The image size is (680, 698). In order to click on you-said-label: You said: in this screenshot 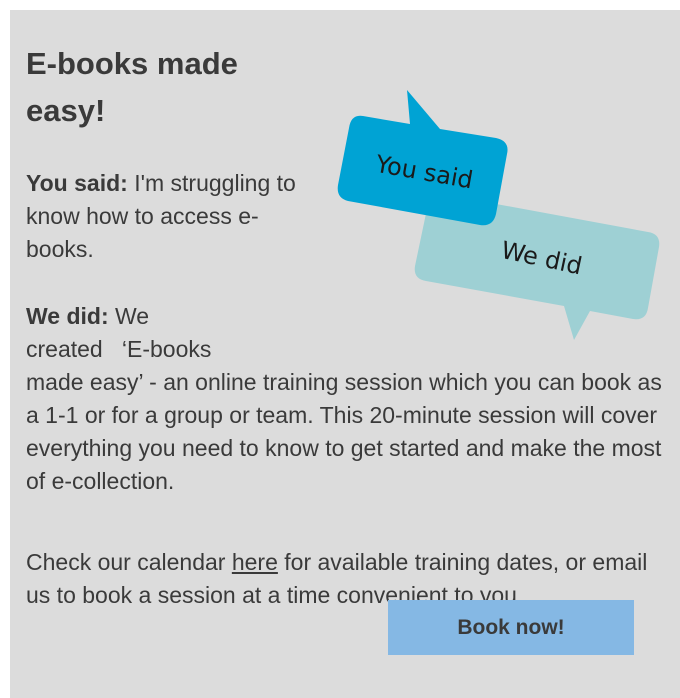, I will do `click(77, 183)`.